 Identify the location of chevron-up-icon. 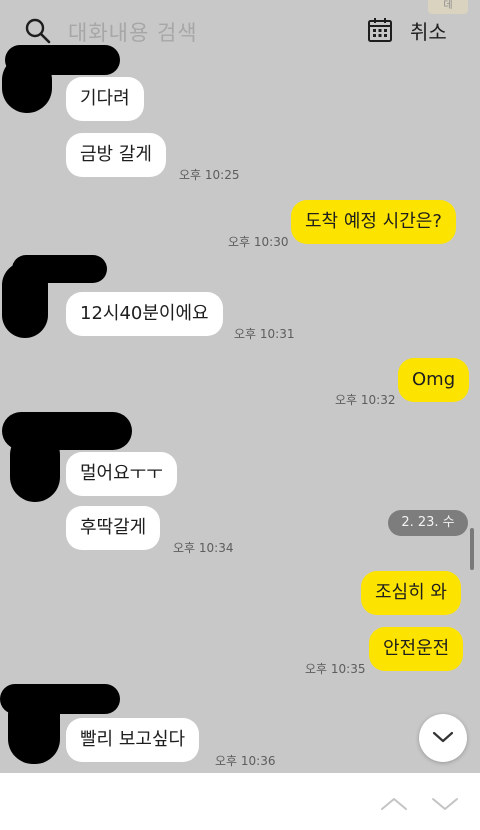
(394, 804).